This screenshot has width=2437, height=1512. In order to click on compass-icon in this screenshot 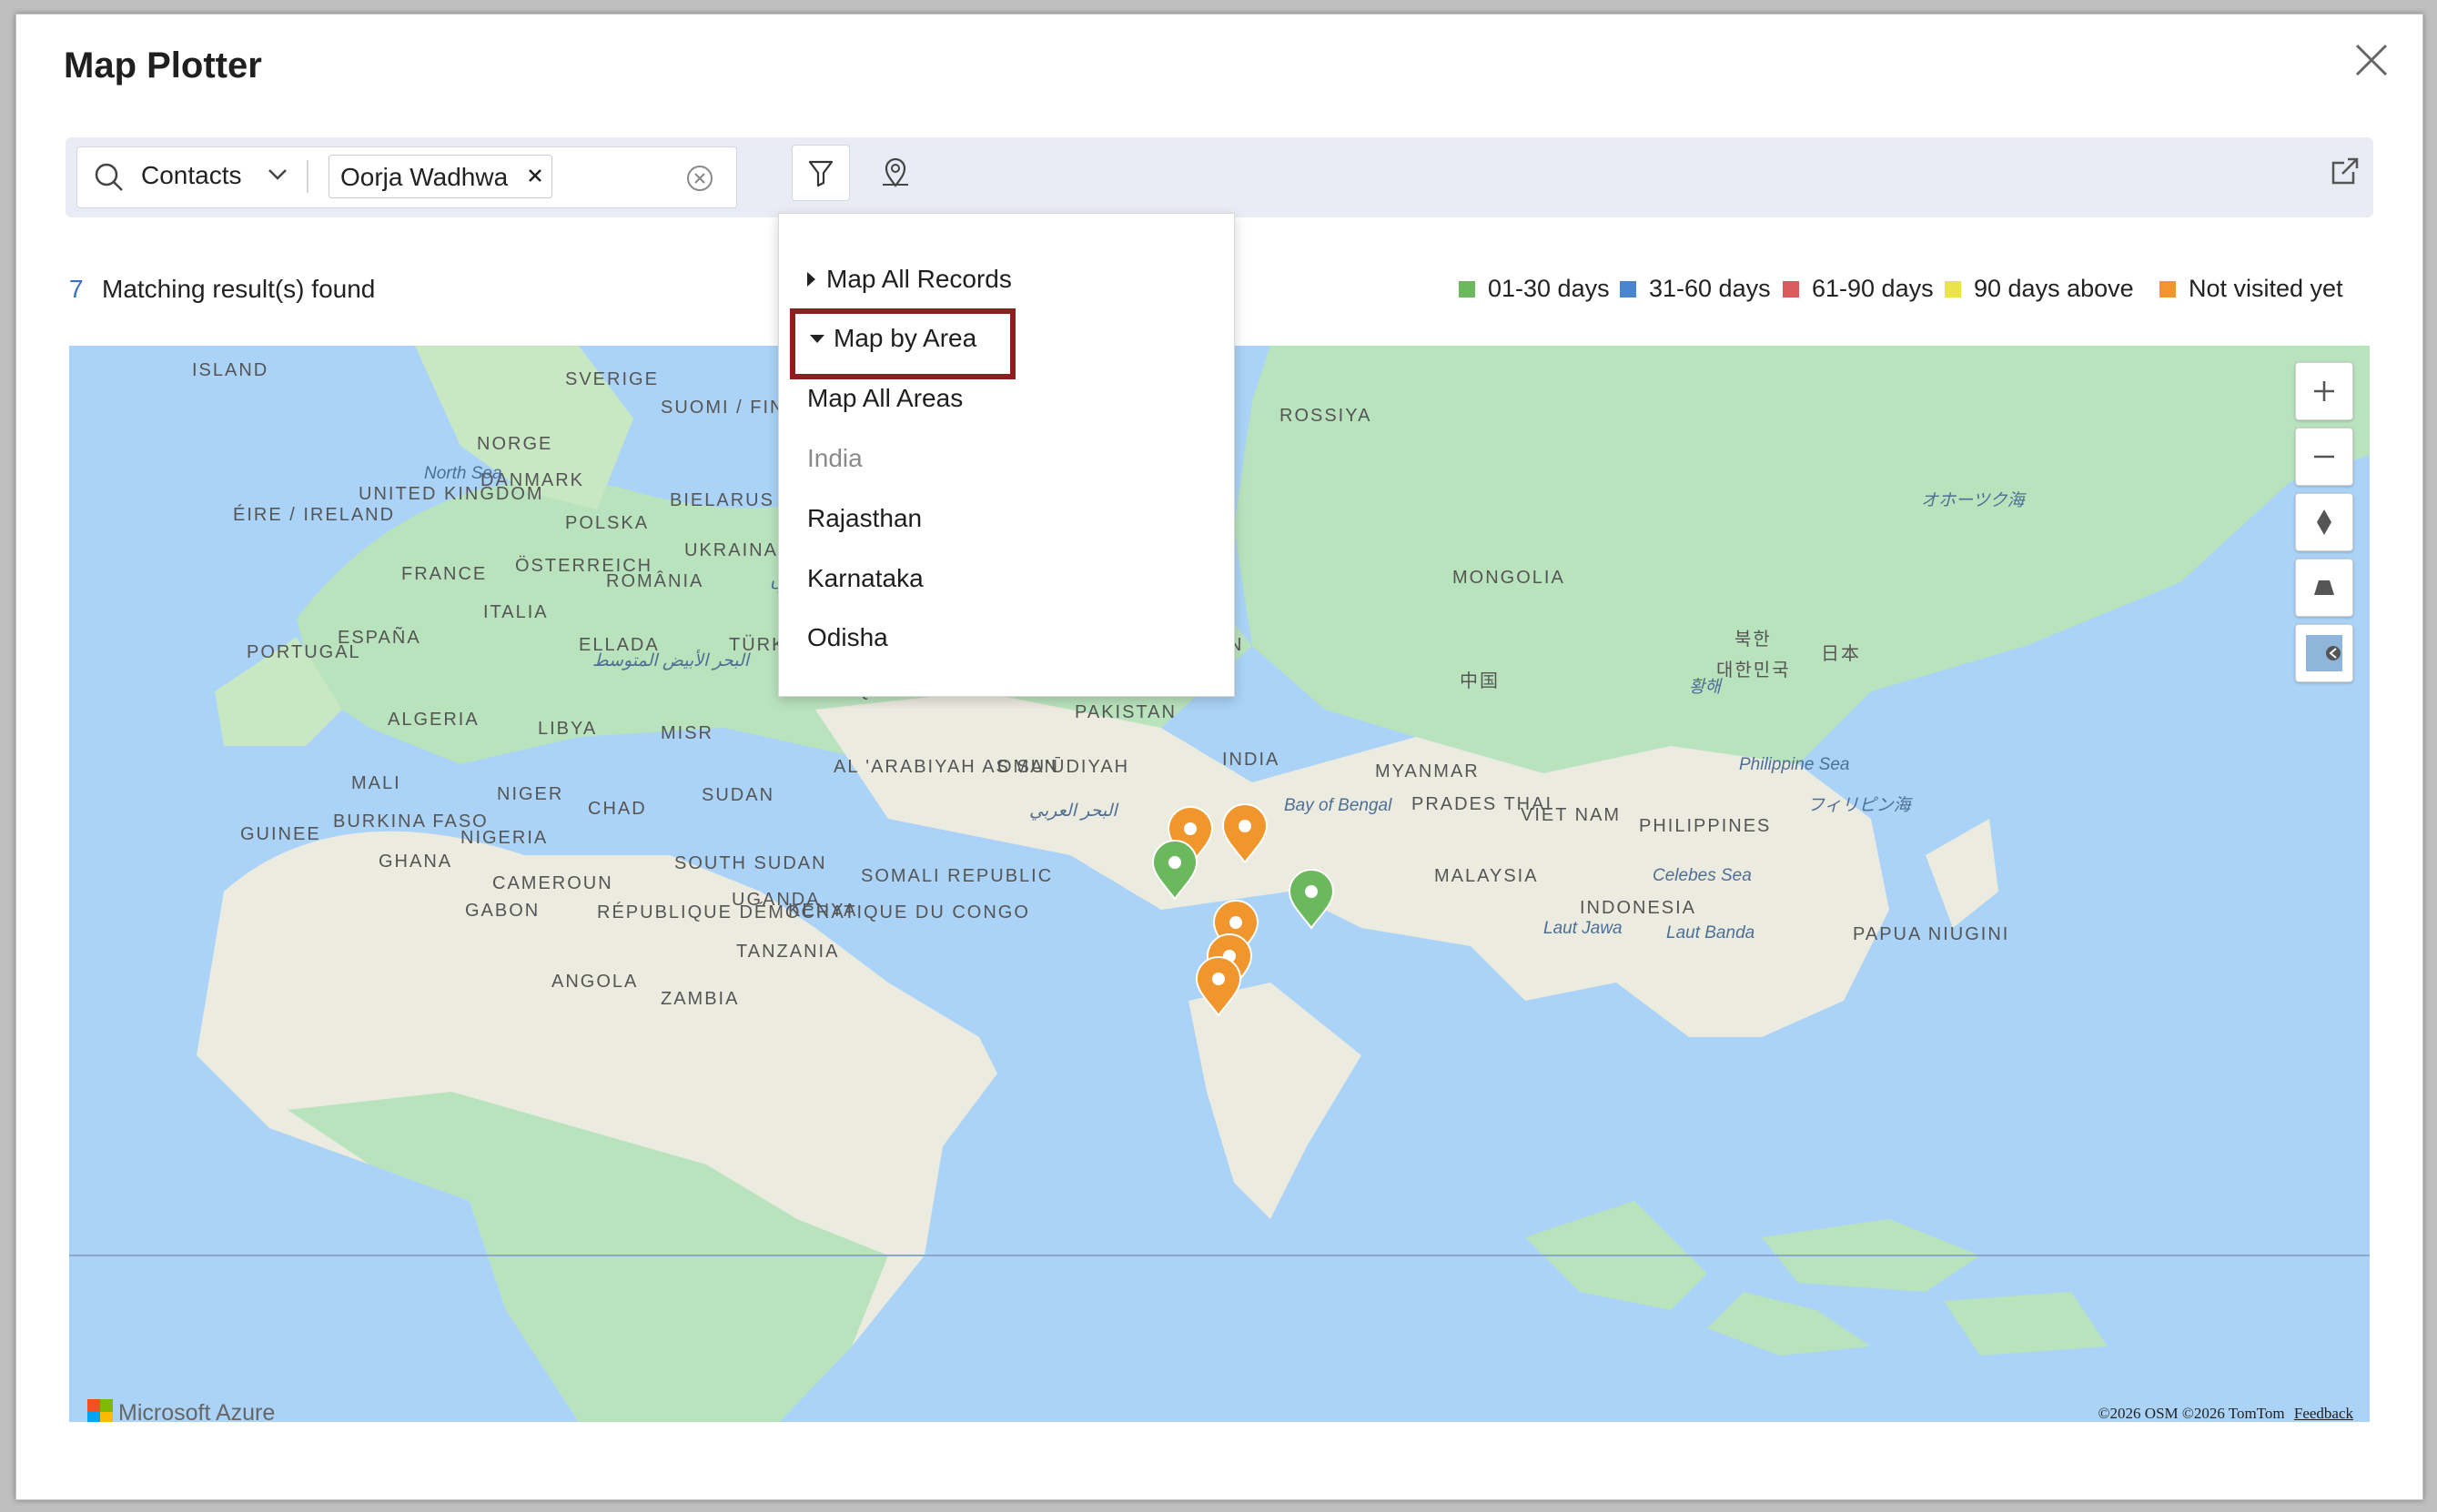, I will do `click(2324, 522)`.